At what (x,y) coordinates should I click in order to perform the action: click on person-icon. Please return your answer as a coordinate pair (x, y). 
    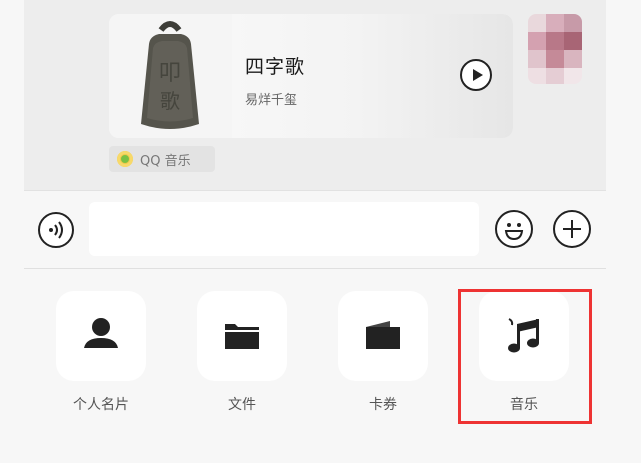
    Looking at the image, I should click on (101, 333).